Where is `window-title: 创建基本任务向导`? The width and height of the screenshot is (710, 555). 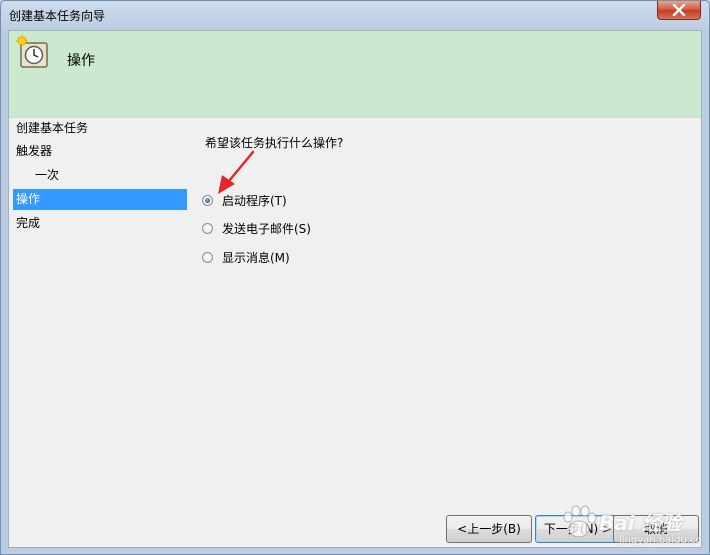 window-title: 创建基本任务向导 is located at coordinates (57, 16).